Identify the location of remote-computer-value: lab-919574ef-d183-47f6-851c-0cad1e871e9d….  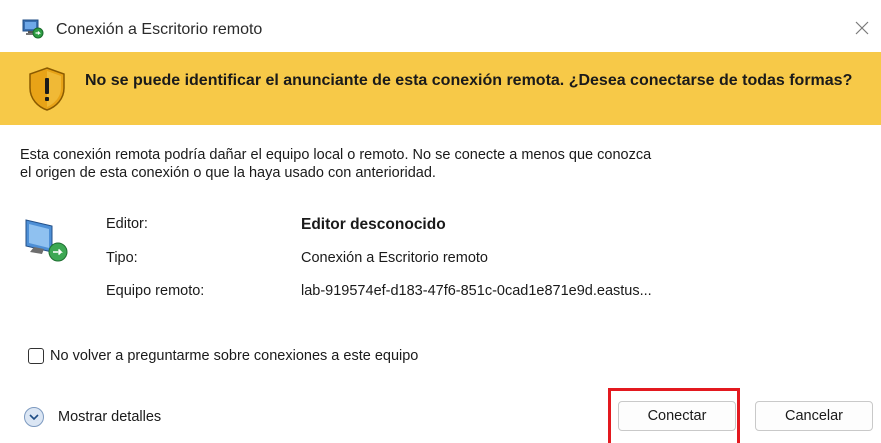
(476, 291).